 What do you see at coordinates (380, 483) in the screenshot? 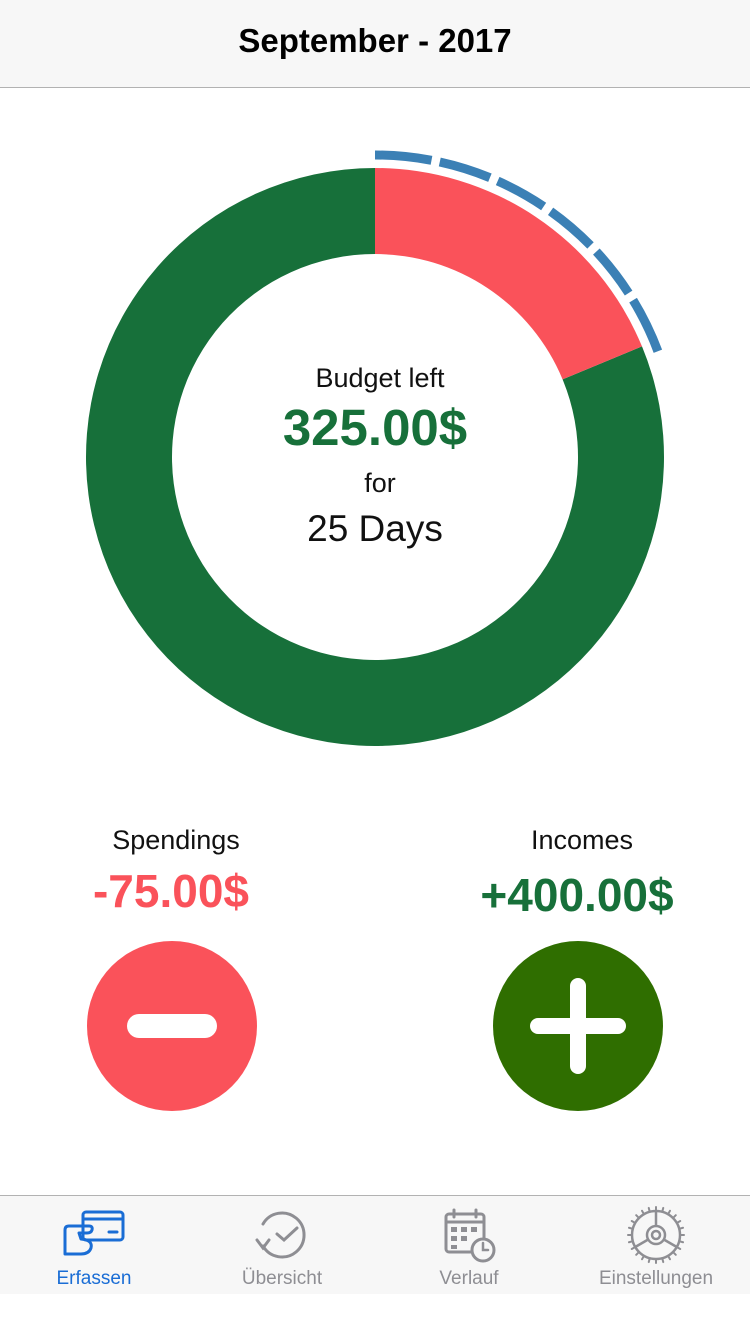
I see `for-label: for` at bounding box center [380, 483].